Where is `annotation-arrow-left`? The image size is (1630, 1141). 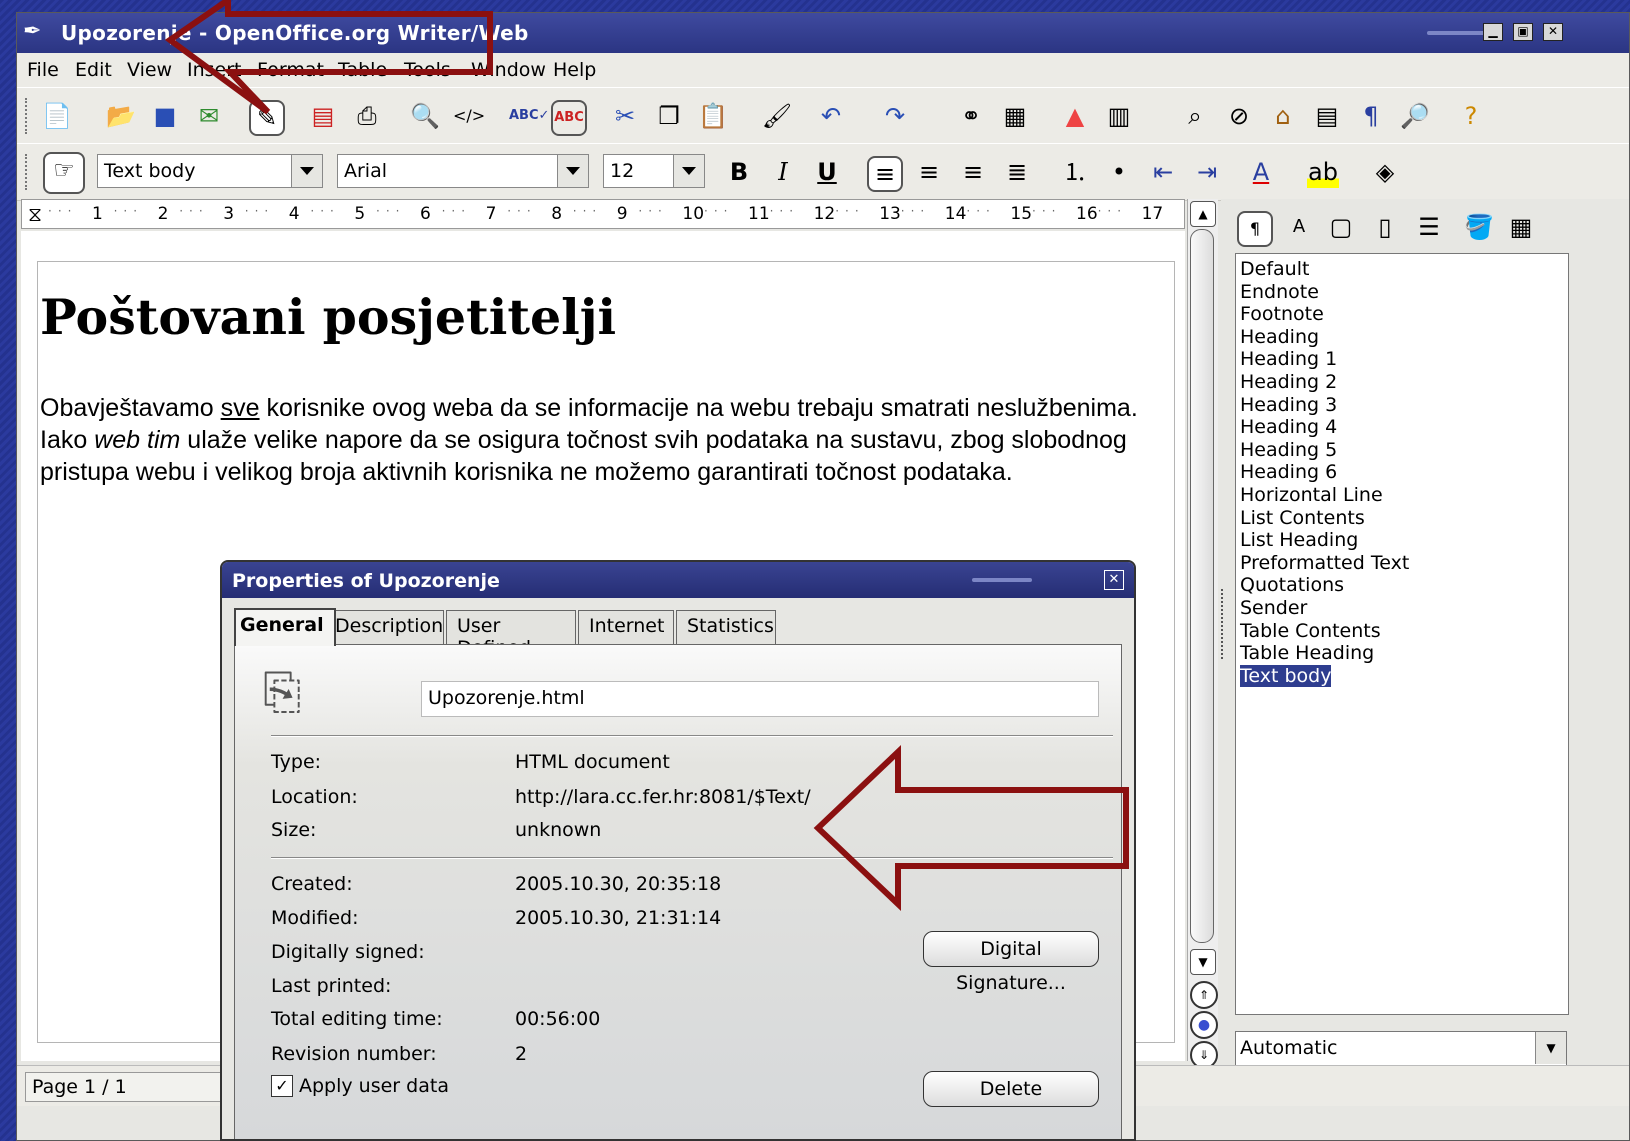
annotation-arrow-left is located at coordinates (971, 828).